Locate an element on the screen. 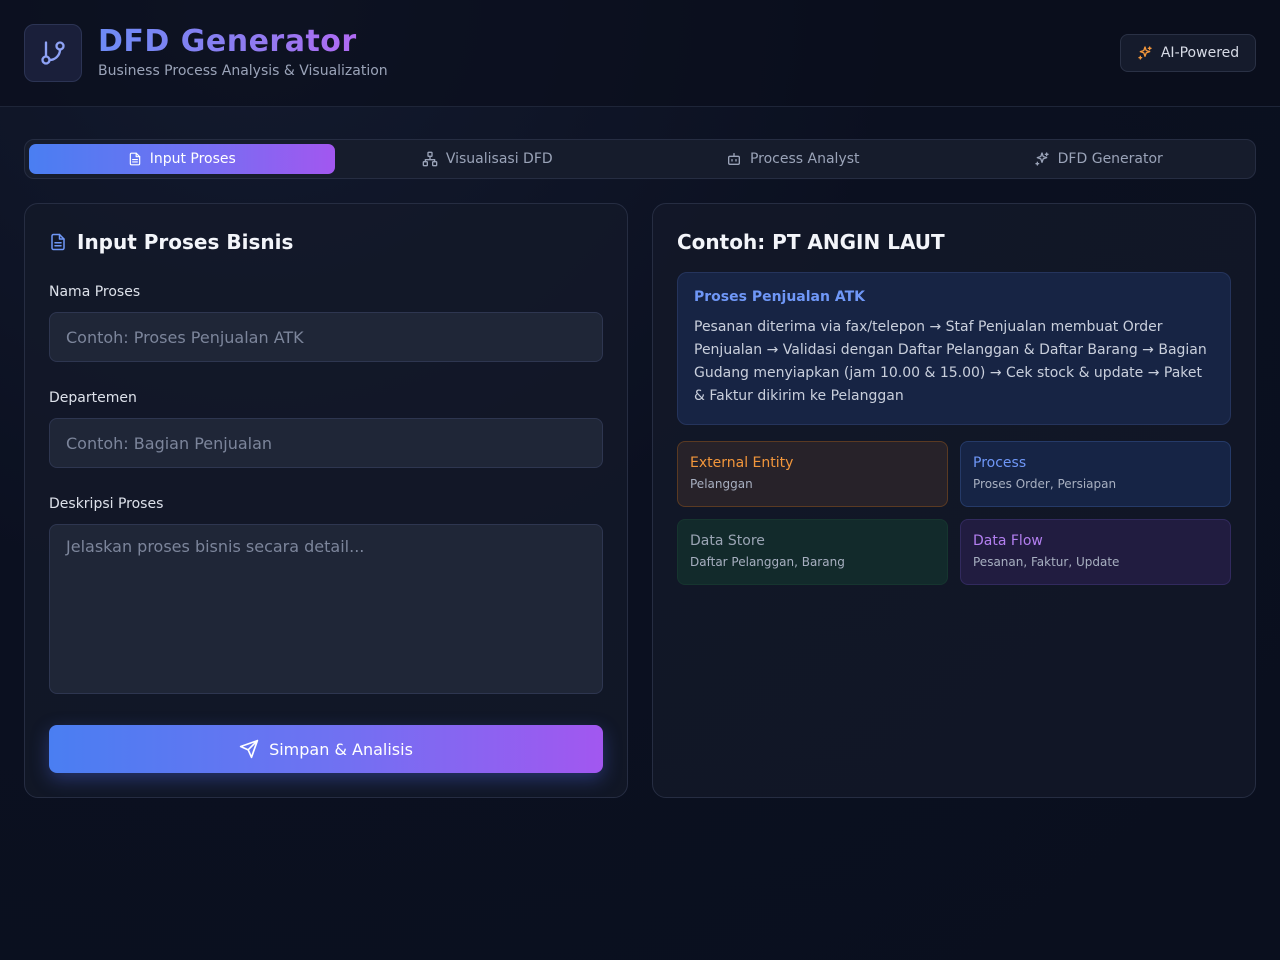  tab-label: Input Proses is located at coordinates (192, 159).